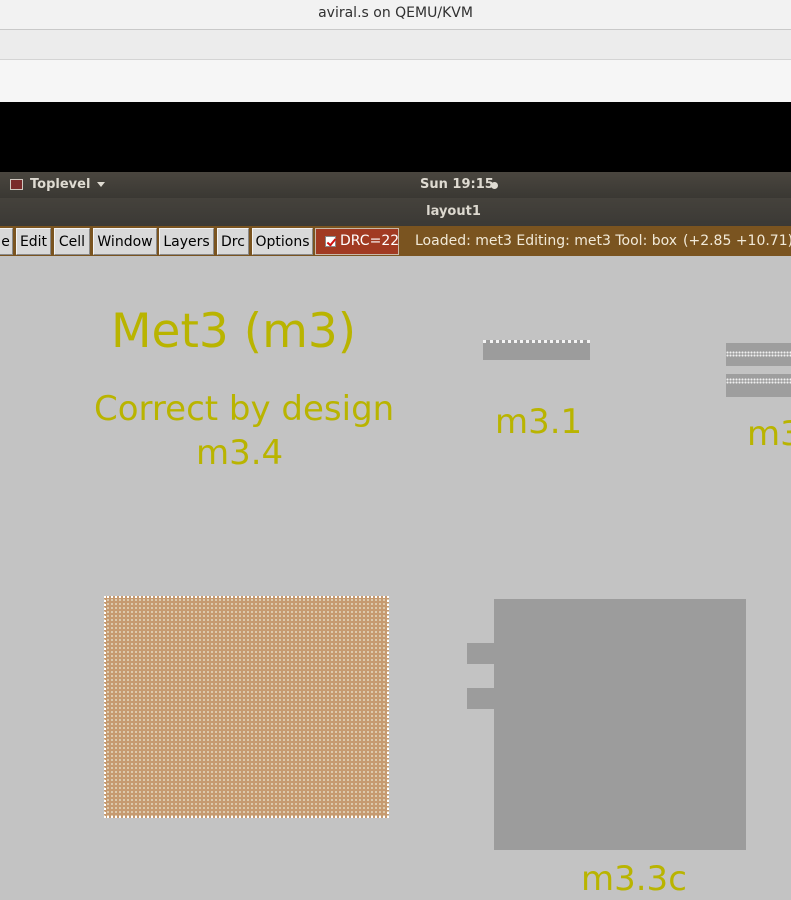 This screenshot has width=791, height=900. Describe the element at coordinates (244, 409) in the screenshot. I see `correct-by-design-label: Correct by design` at that location.